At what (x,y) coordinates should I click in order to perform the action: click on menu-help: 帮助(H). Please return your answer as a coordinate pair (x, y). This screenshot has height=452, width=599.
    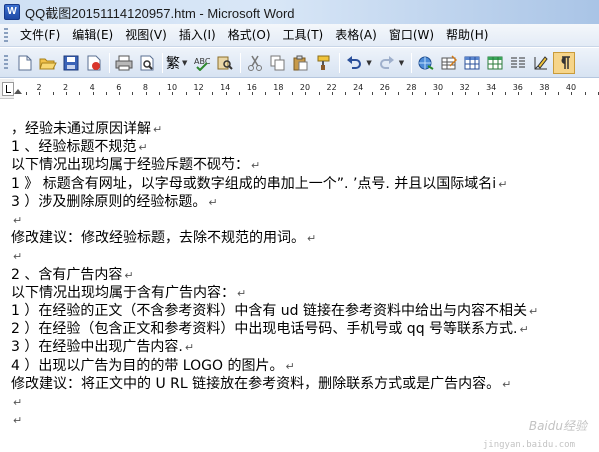
    Looking at the image, I should click on (467, 35).